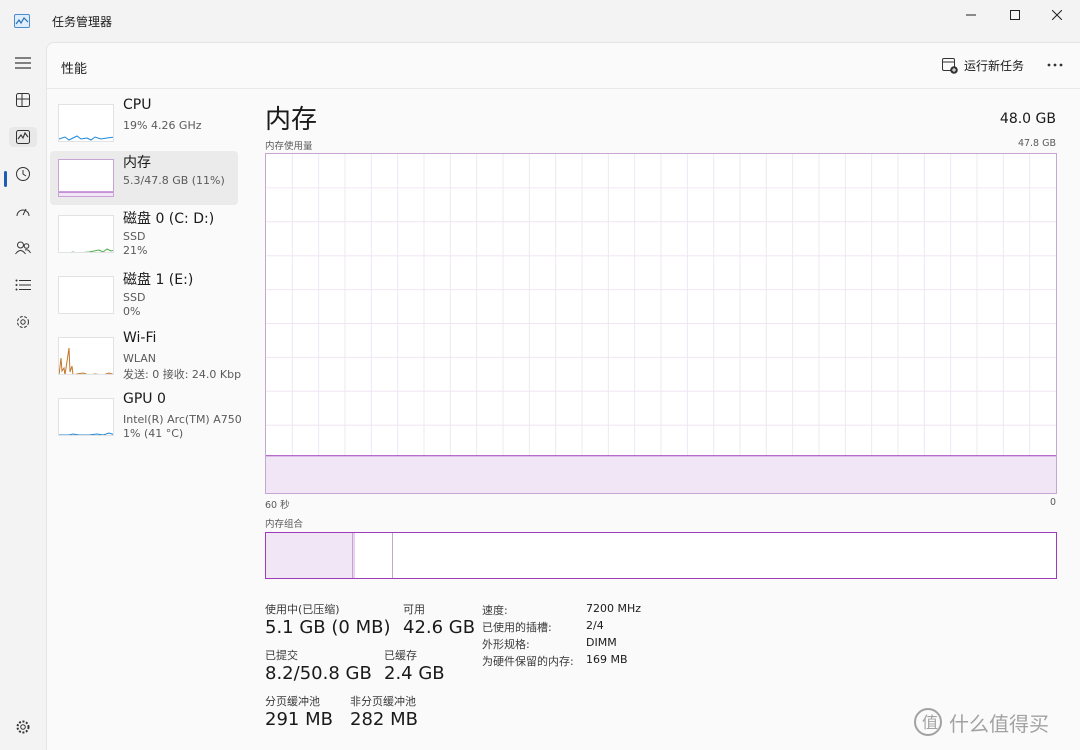 The height and width of the screenshot is (750, 1080). Describe the element at coordinates (277, 505) in the screenshot. I see `time-axis-left: 60 秒` at that location.